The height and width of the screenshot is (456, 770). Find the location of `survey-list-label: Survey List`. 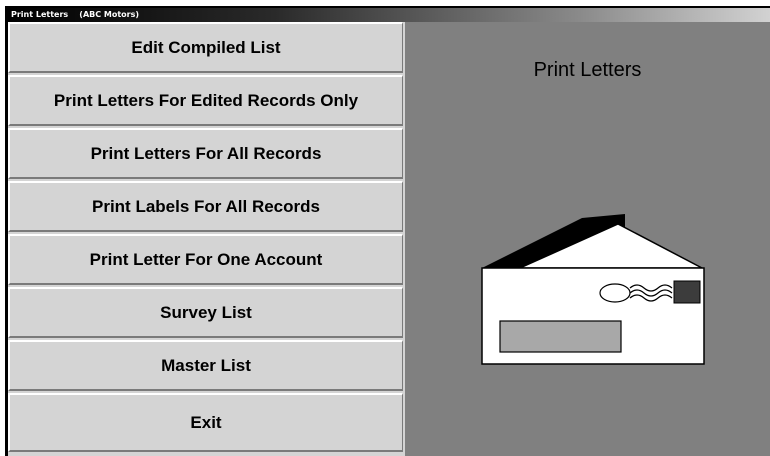

survey-list-label: Survey List is located at coordinates (206, 312).